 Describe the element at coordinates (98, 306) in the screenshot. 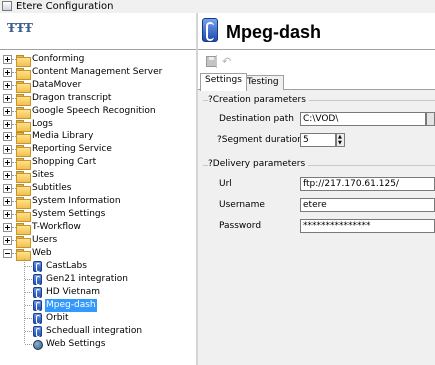

I see `tree-web-item-mpeg-dash: Mpeg-dash` at that location.